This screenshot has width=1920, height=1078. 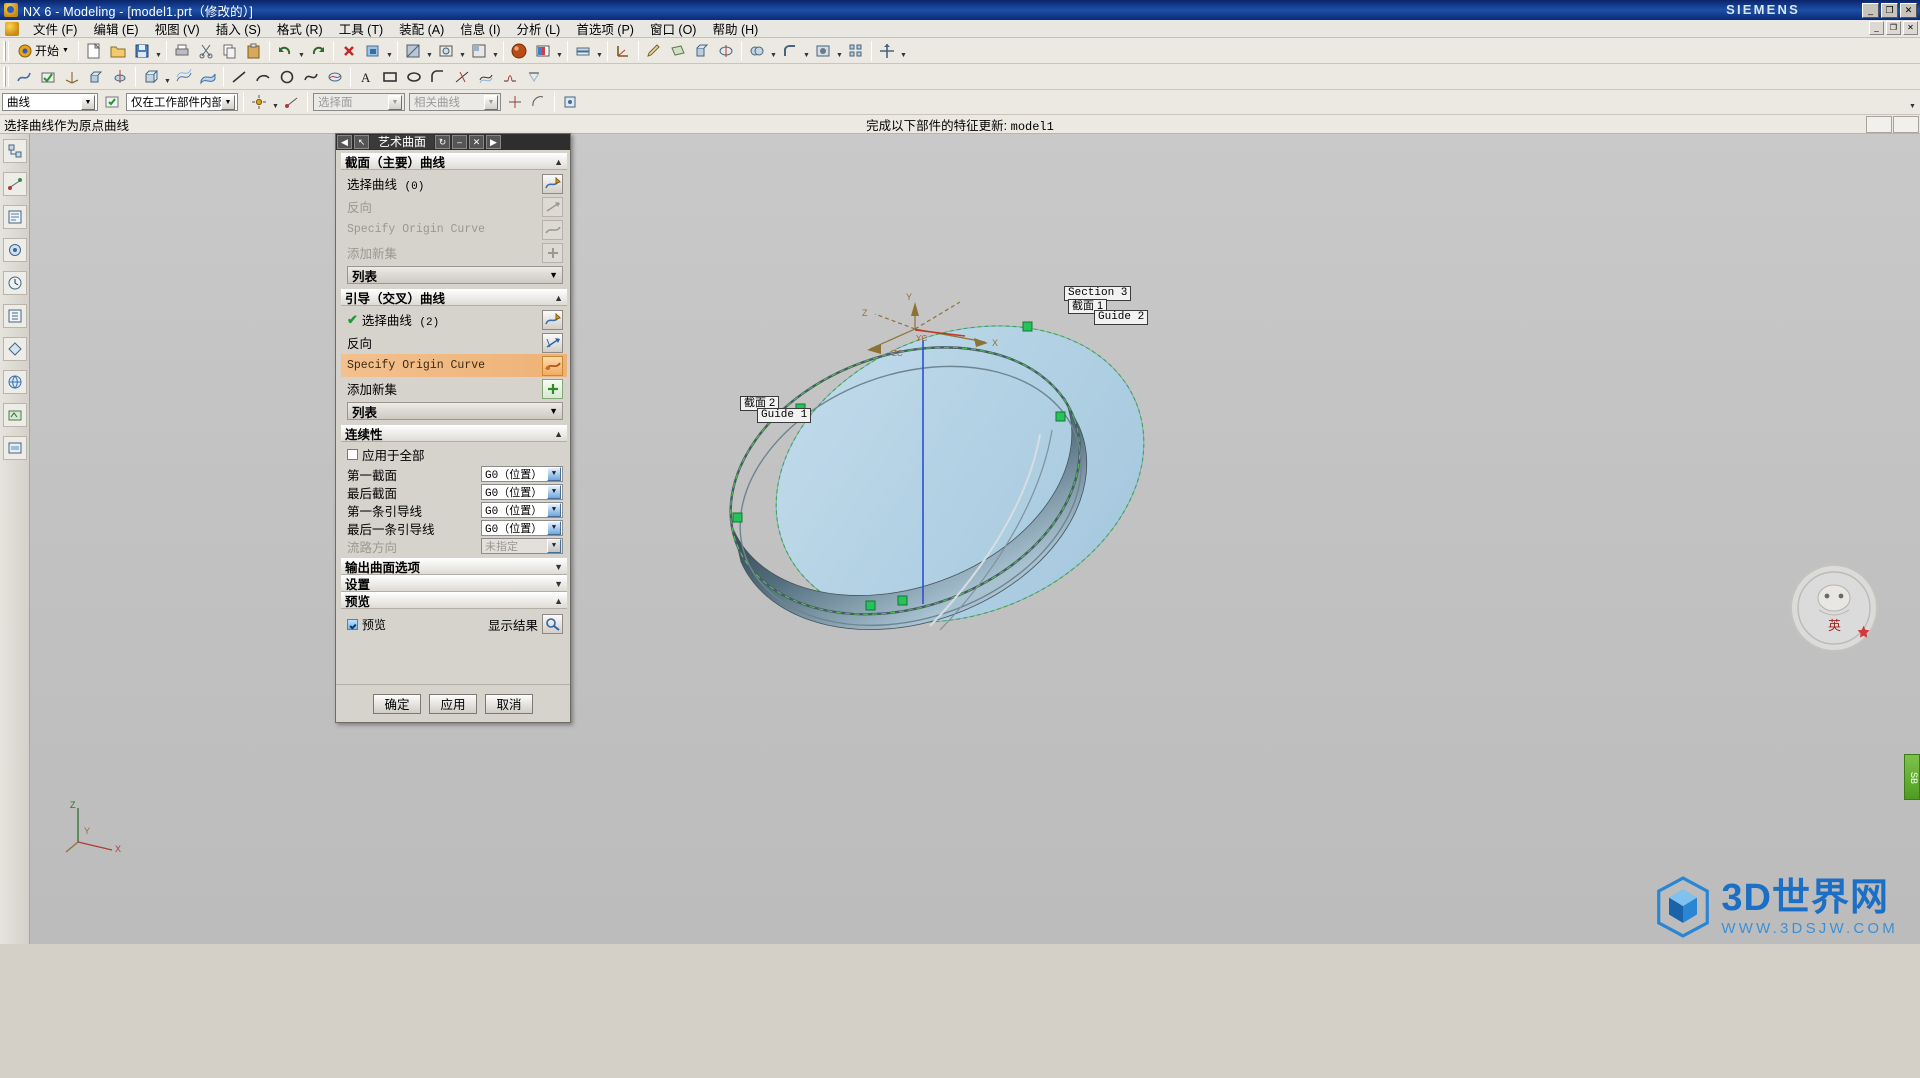 What do you see at coordinates (239, 77) in the screenshot?
I see `line-icon` at bounding box center [239, 77].